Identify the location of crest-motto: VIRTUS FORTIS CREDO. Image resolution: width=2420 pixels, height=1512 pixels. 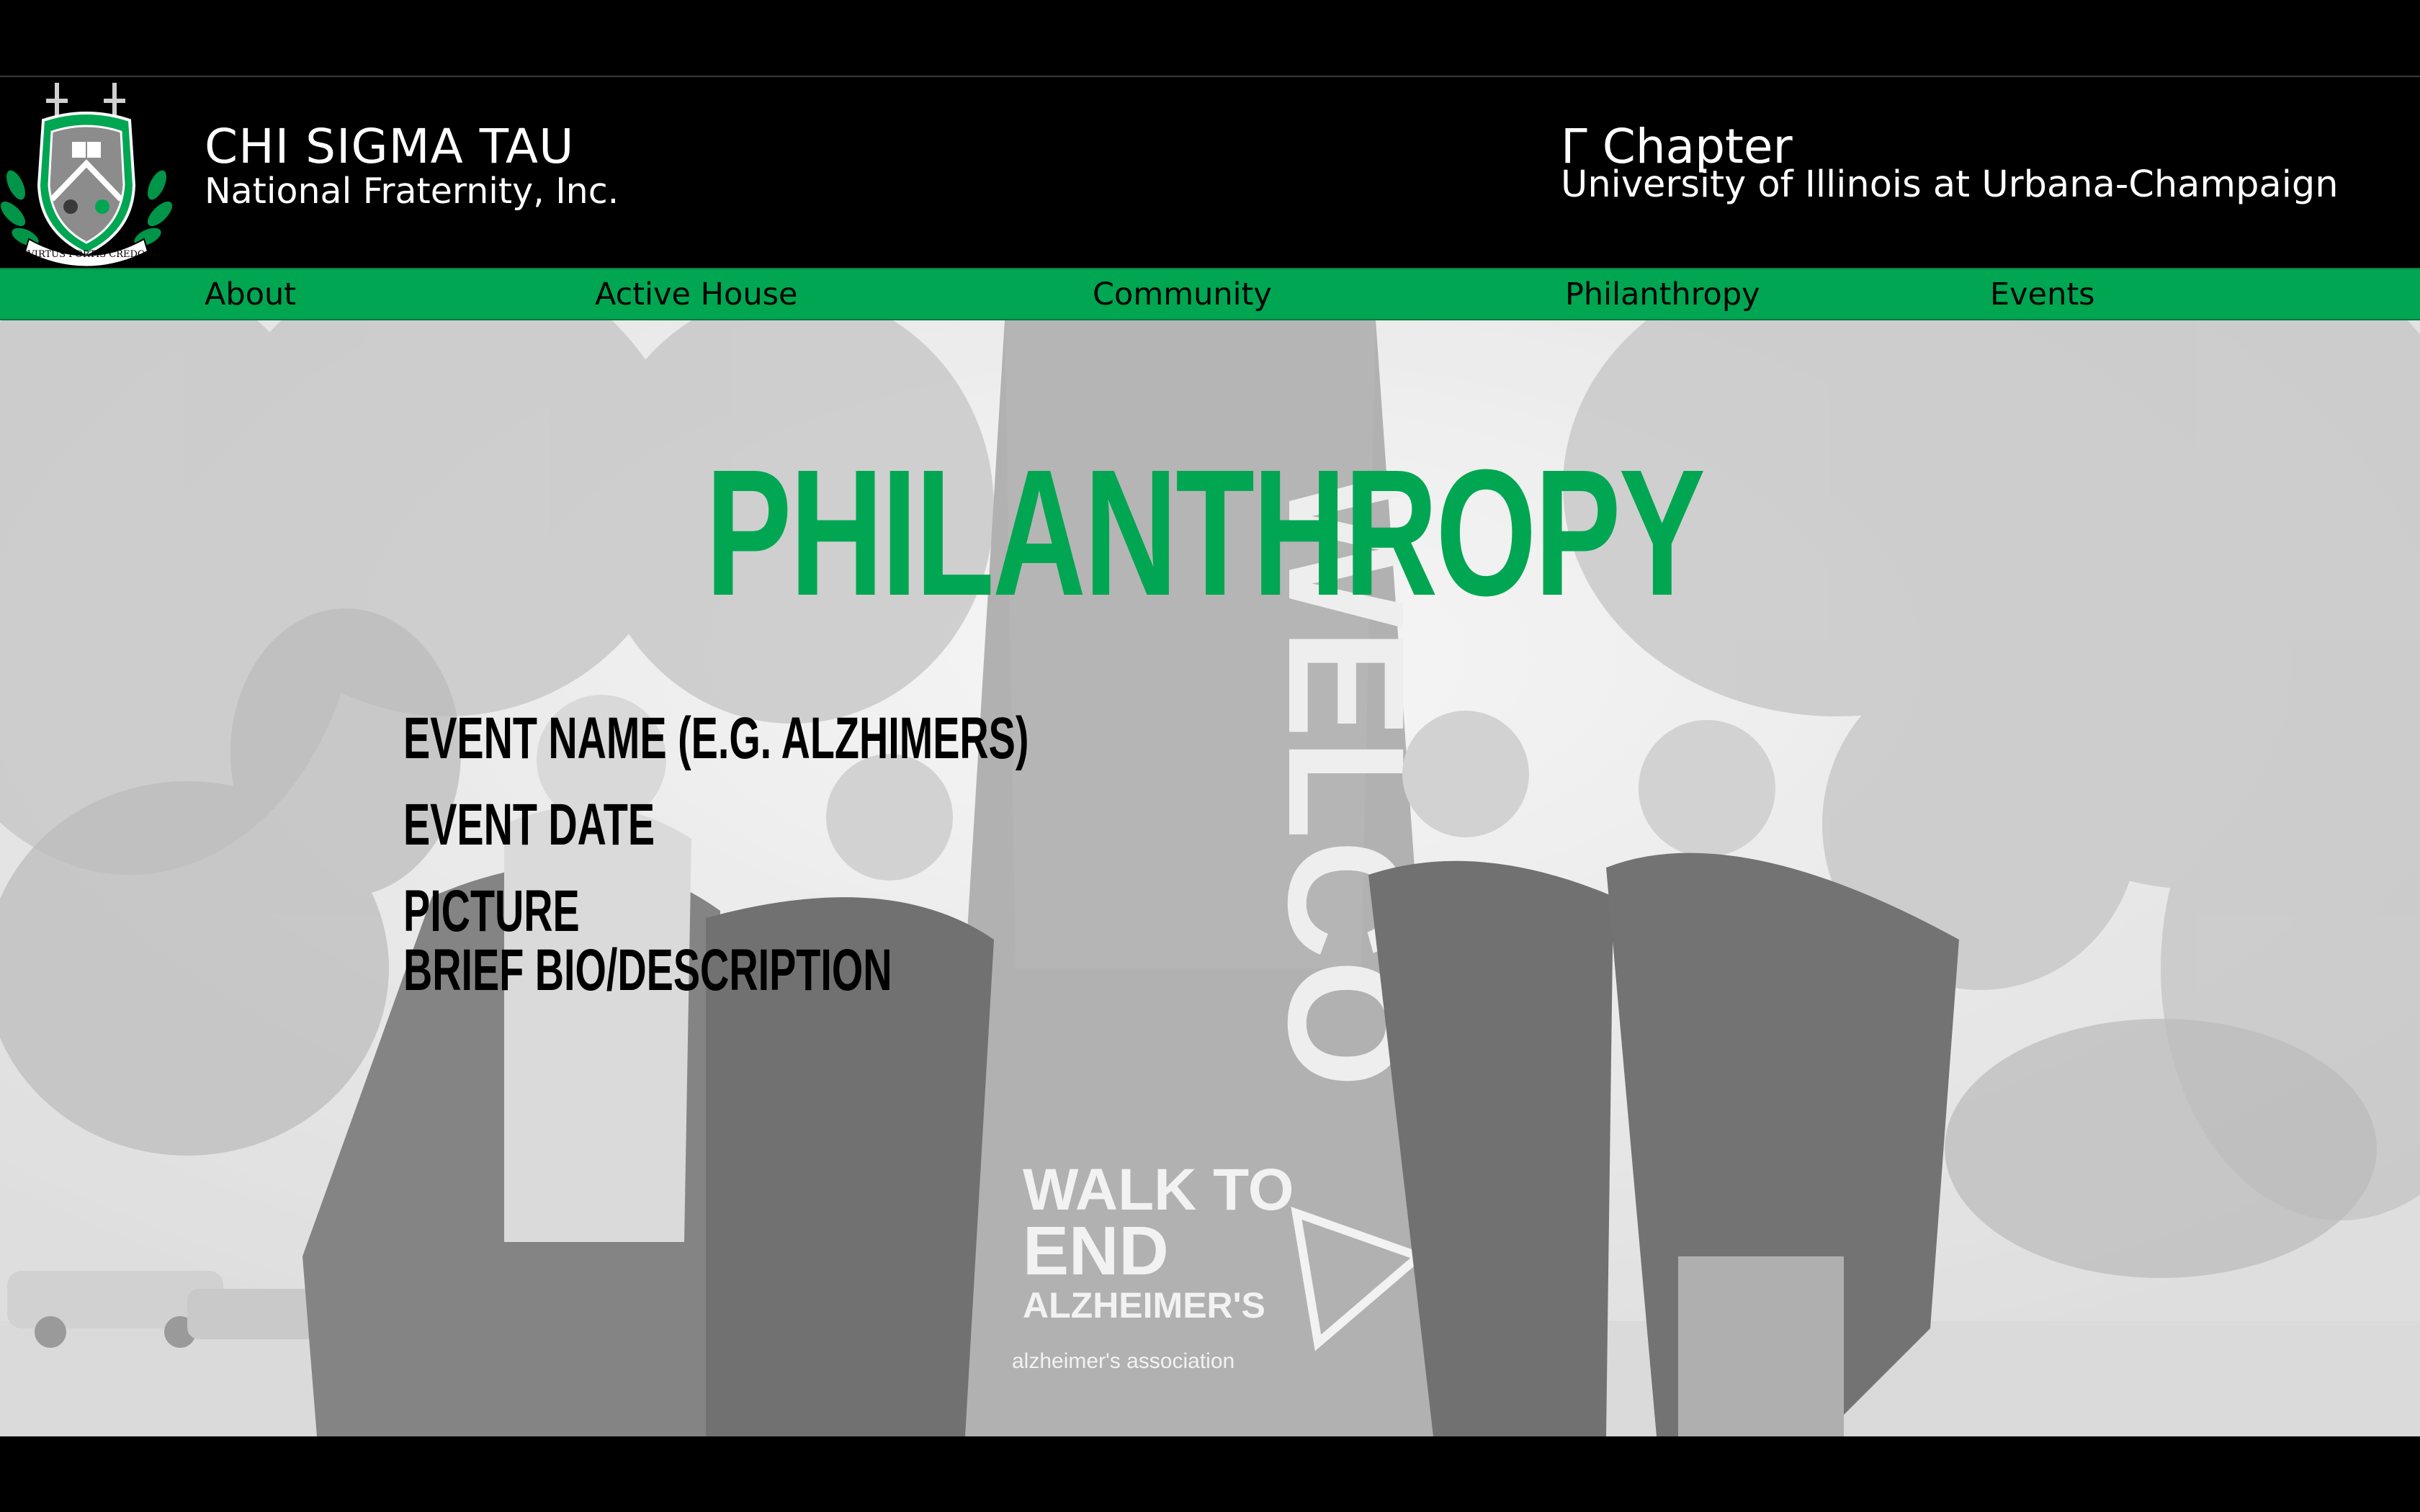
(86, 254).